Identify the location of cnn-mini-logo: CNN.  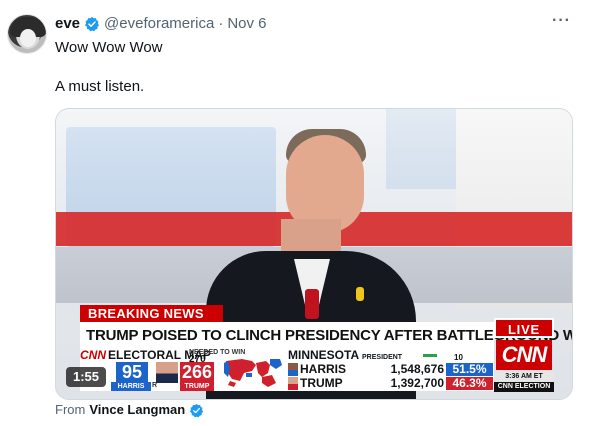
(93, 355).